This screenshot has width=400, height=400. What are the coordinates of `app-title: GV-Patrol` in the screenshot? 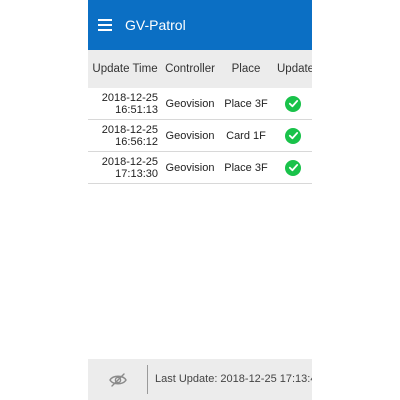 It's located at (155, 25).